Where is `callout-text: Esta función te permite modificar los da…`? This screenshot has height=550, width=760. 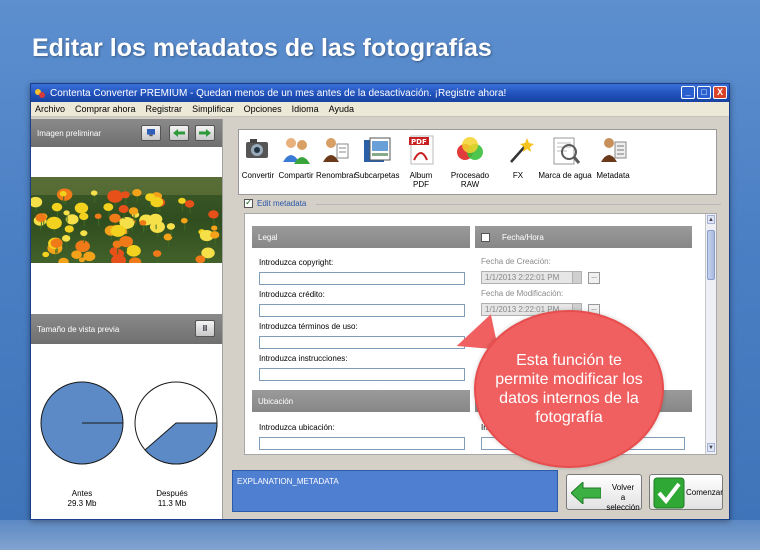 callout-text: Esta función te permite modificar los da… is located at coordinates (569, 389).